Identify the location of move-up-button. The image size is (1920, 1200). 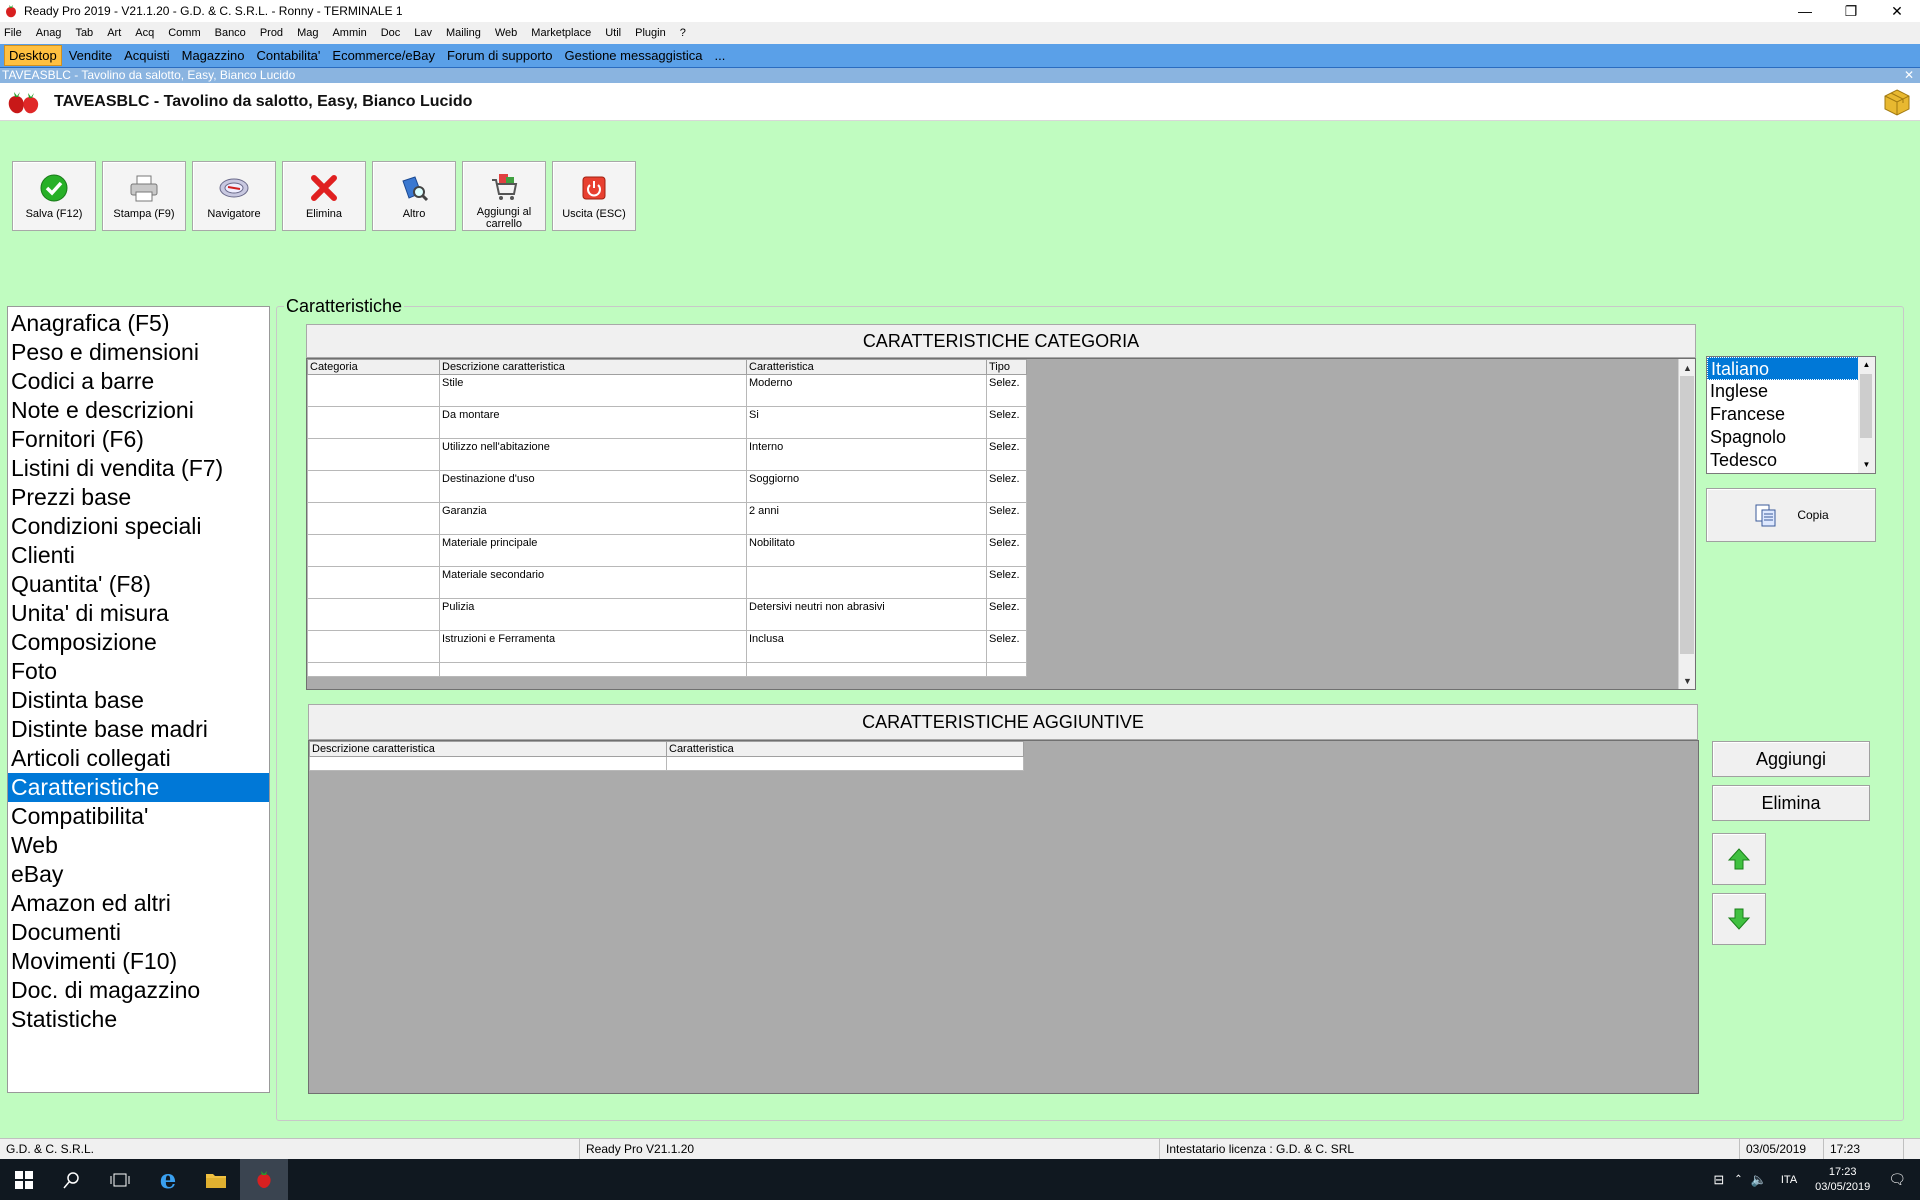
(1739, 859).